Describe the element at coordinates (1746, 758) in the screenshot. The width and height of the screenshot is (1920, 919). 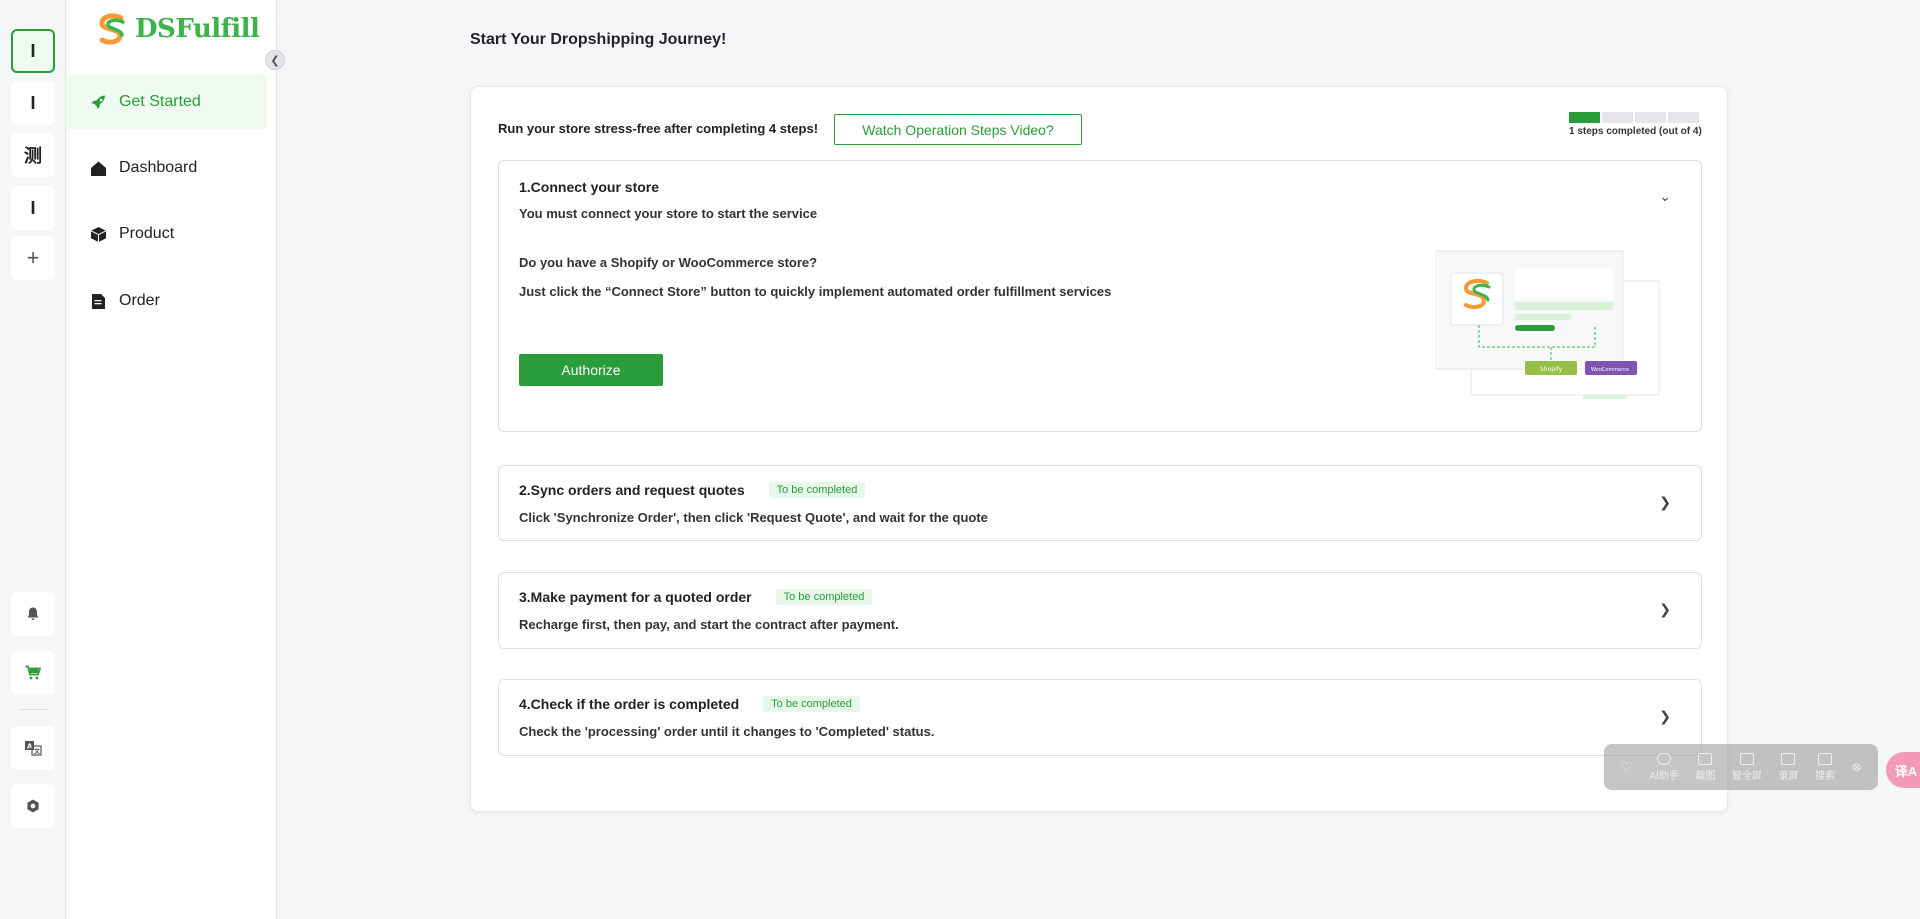
I see `monitor-icon` at that location.